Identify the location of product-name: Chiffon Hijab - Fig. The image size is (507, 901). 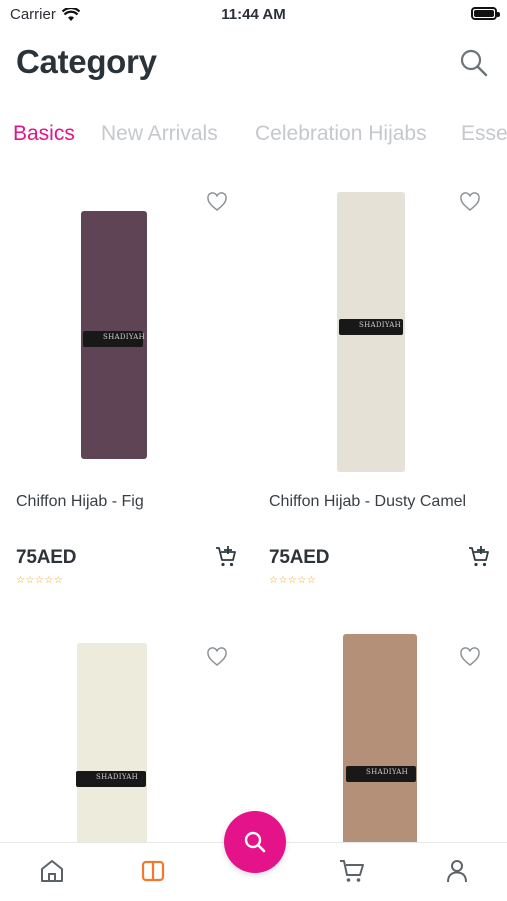
(80, 502).